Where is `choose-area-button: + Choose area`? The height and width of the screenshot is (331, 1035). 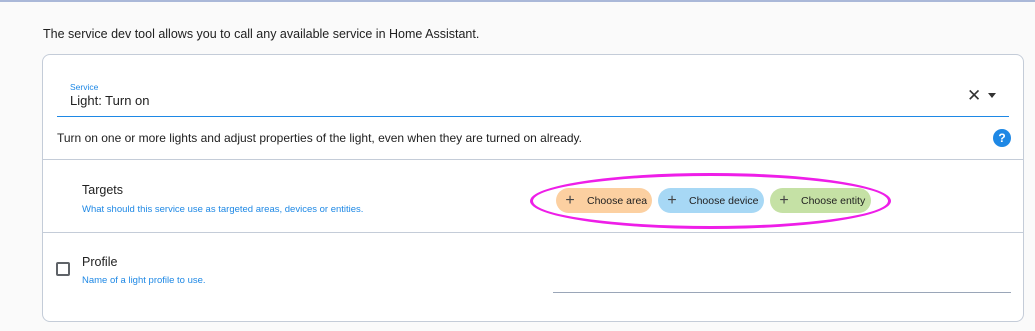
choose-area-button: + Choose area is located at coordinates (604, 200).